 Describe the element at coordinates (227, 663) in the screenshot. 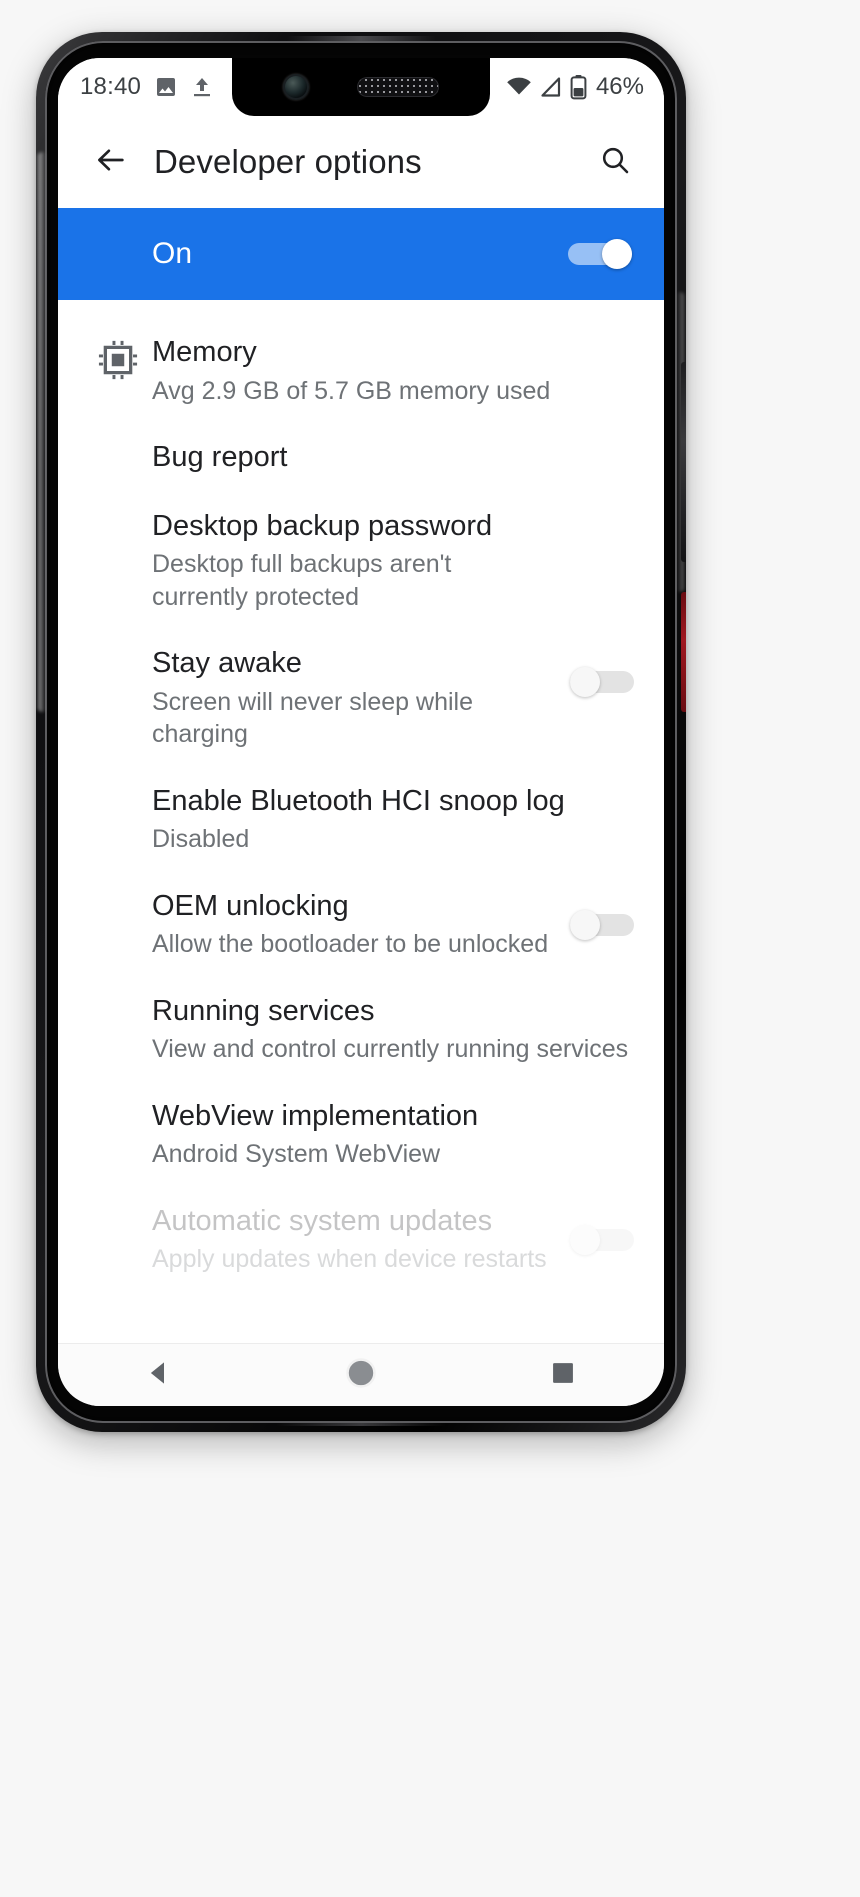

I see `list-item-title: Stay awake` at that location.